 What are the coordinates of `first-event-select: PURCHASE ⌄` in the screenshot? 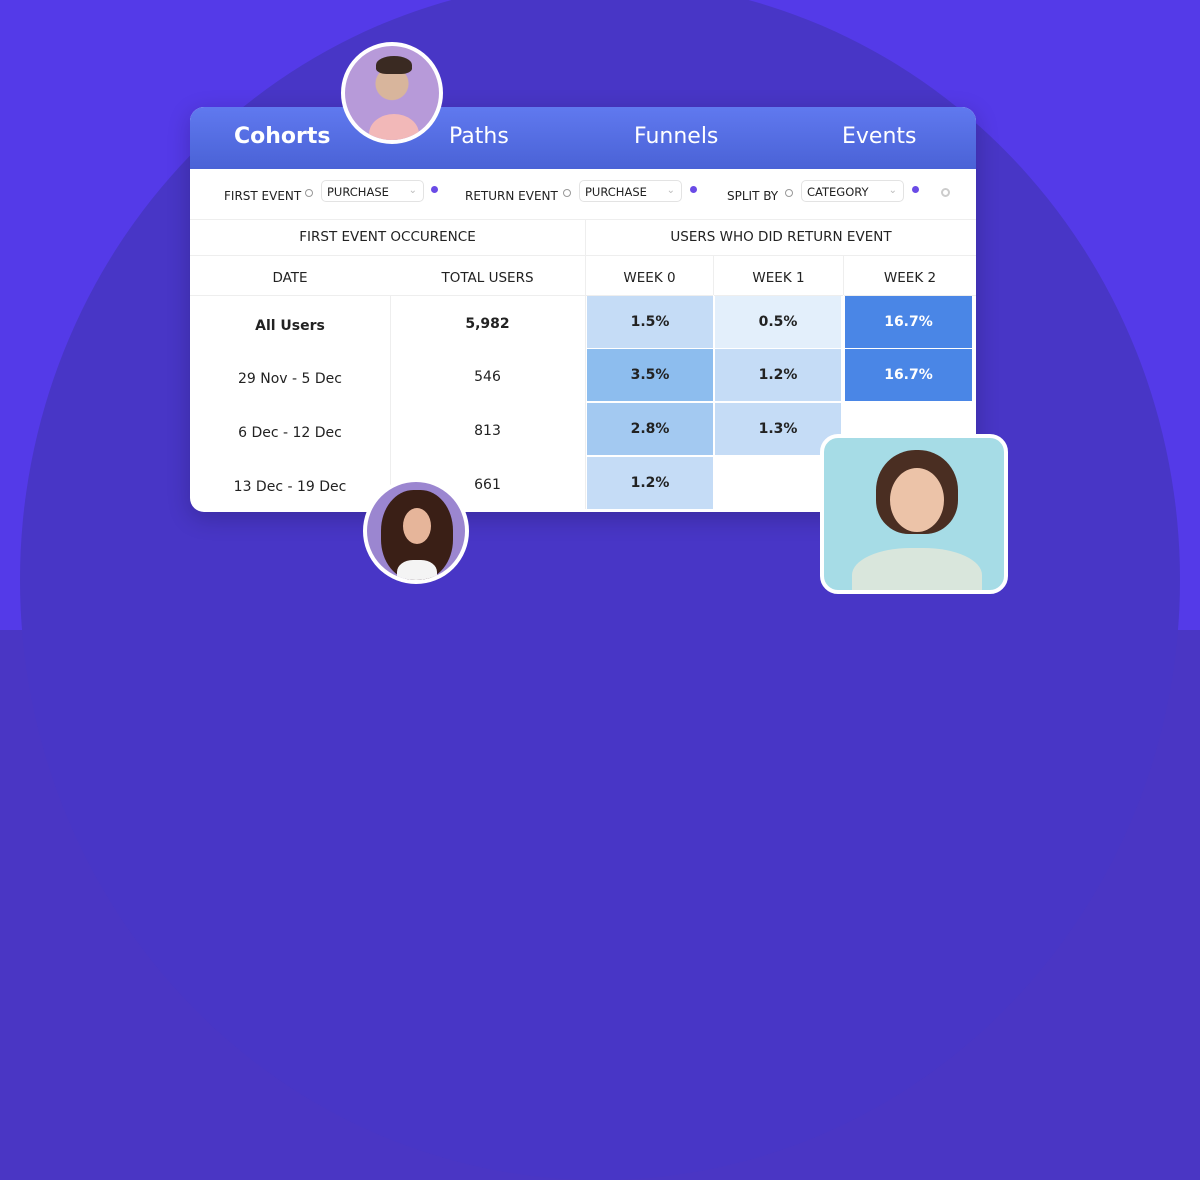 It's located at (372, 191).